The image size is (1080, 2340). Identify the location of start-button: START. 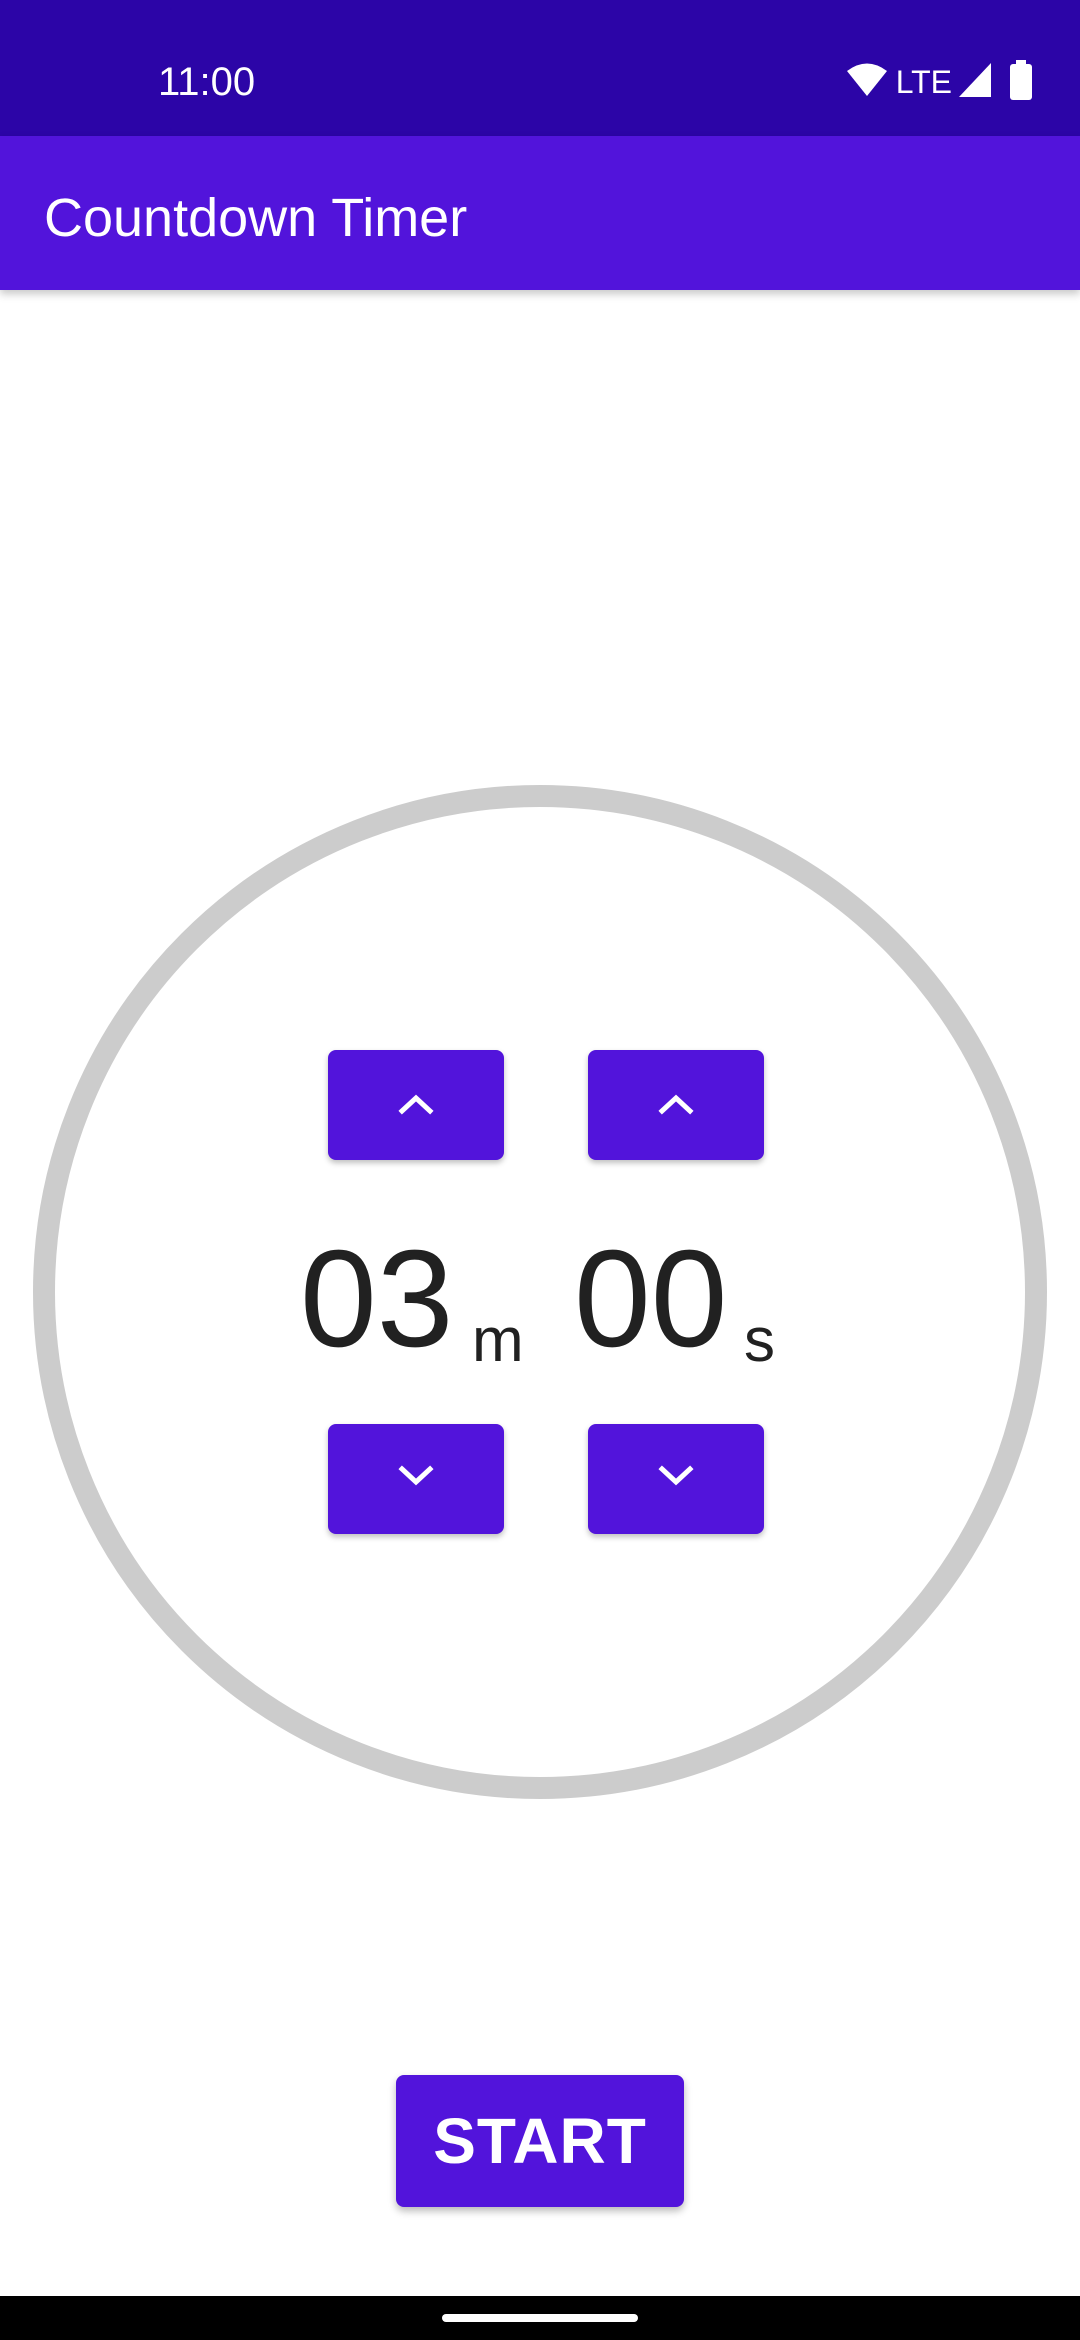
(540, 2141).